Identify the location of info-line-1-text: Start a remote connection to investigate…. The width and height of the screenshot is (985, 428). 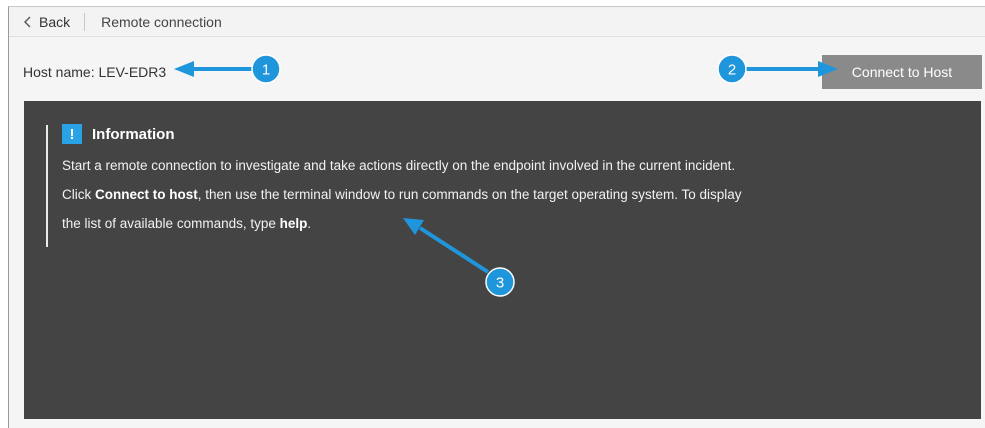
(399, 165).